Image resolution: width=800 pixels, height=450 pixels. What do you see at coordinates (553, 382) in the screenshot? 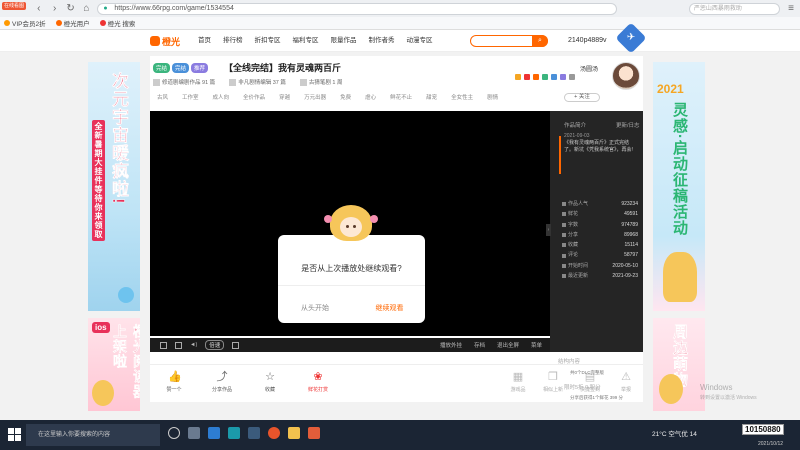
I see `similar-button: ❐ 相似上新` at bounding box center [553, 382].